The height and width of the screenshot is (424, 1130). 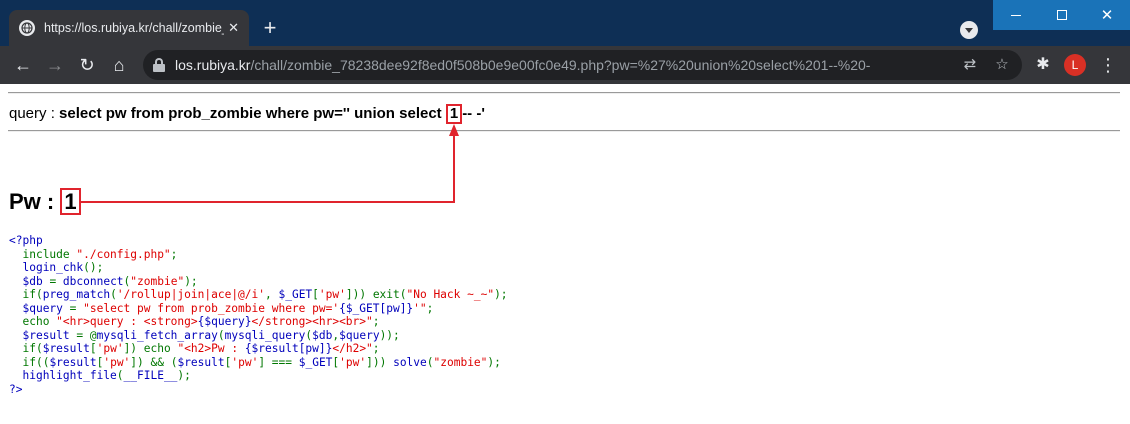 I want to click on tab-search-icon, so click(x=969, y=30).